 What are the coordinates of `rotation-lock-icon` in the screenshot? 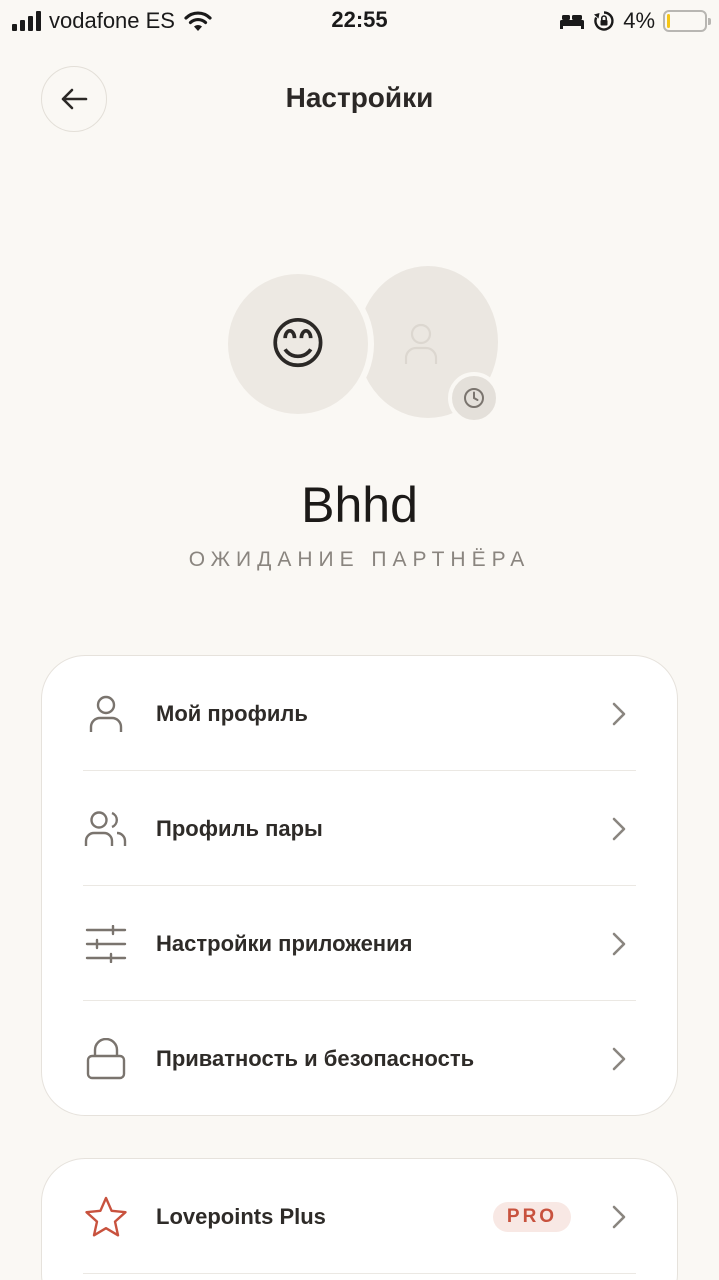 It's located at (604, 21).